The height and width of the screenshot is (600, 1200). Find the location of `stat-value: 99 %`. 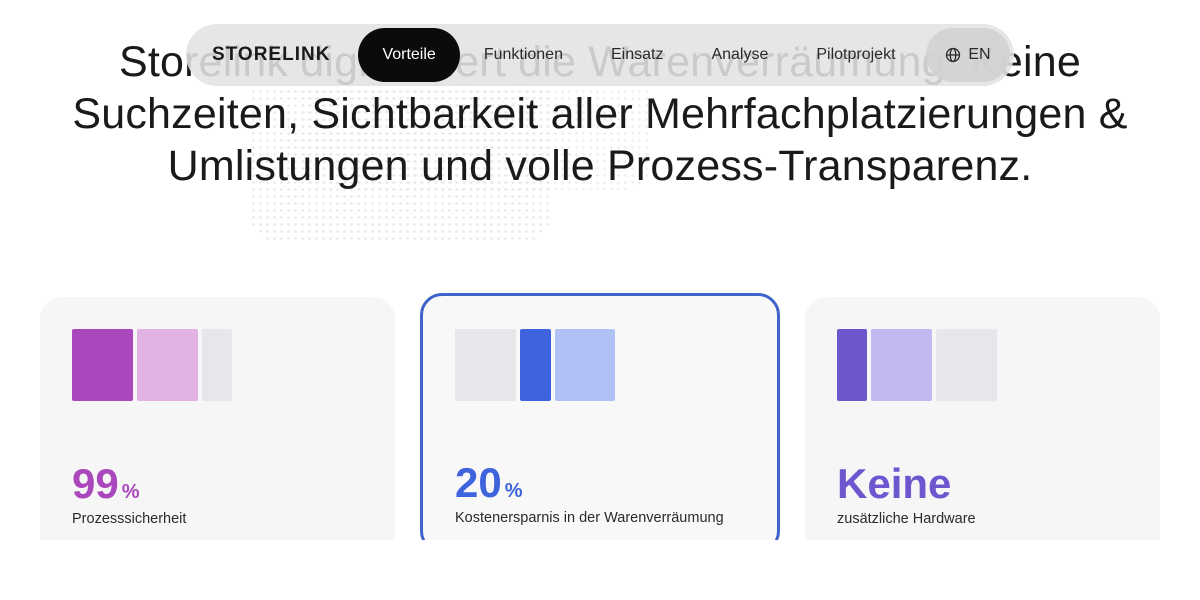

stat-value: 99 % is located at coordinates (106, 484).